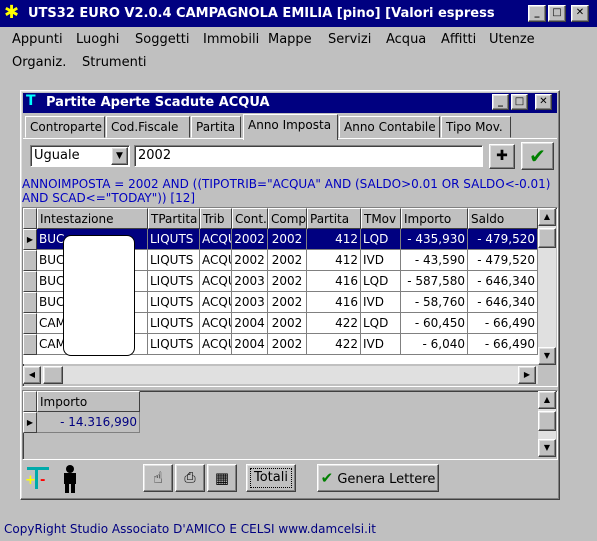 The image size is (597, 541). I want to click on tab-controparte: Controparte, so click(65, 127).